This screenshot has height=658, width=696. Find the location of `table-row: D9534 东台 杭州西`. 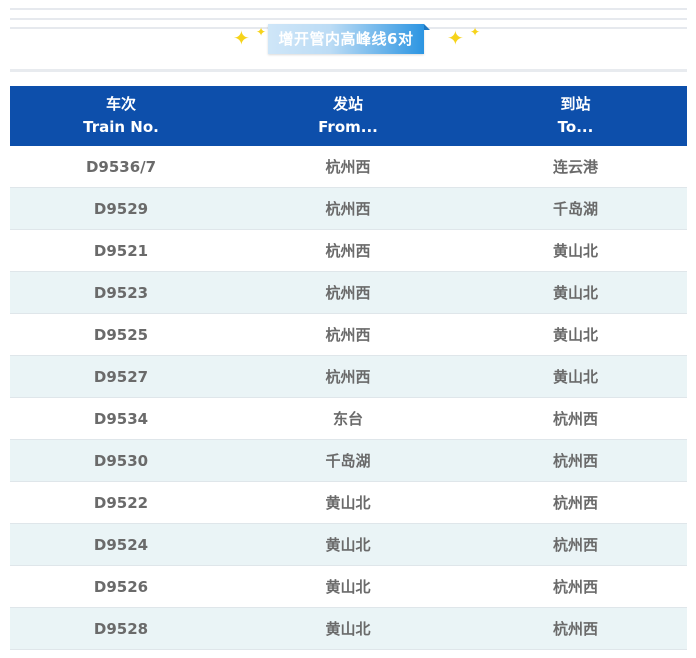

table-row: D9534 东台 杭州西 is located at coordinates (348, 419).